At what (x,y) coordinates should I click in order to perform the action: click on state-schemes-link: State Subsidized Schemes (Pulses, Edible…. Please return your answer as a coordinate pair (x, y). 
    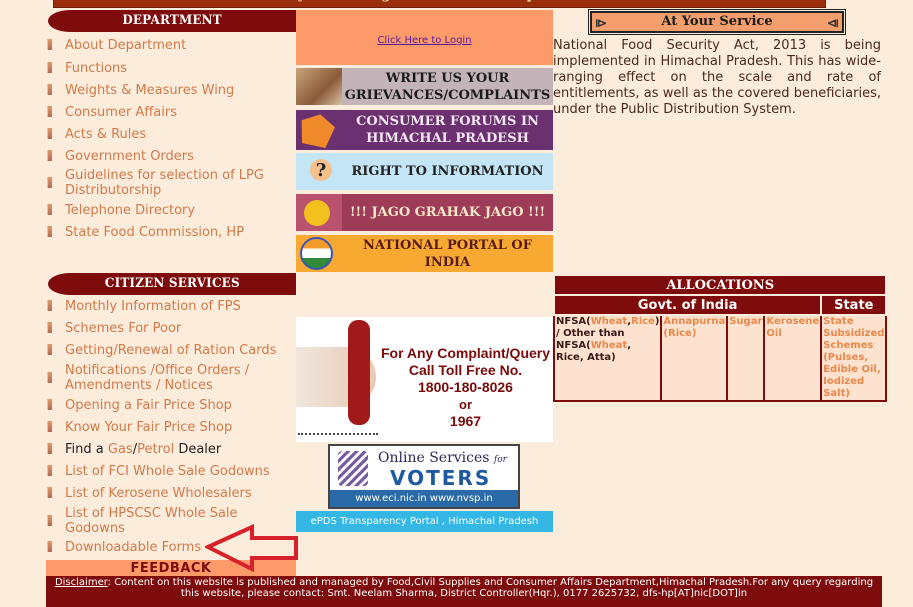
    Looking at the image, I should click on (854, 358).